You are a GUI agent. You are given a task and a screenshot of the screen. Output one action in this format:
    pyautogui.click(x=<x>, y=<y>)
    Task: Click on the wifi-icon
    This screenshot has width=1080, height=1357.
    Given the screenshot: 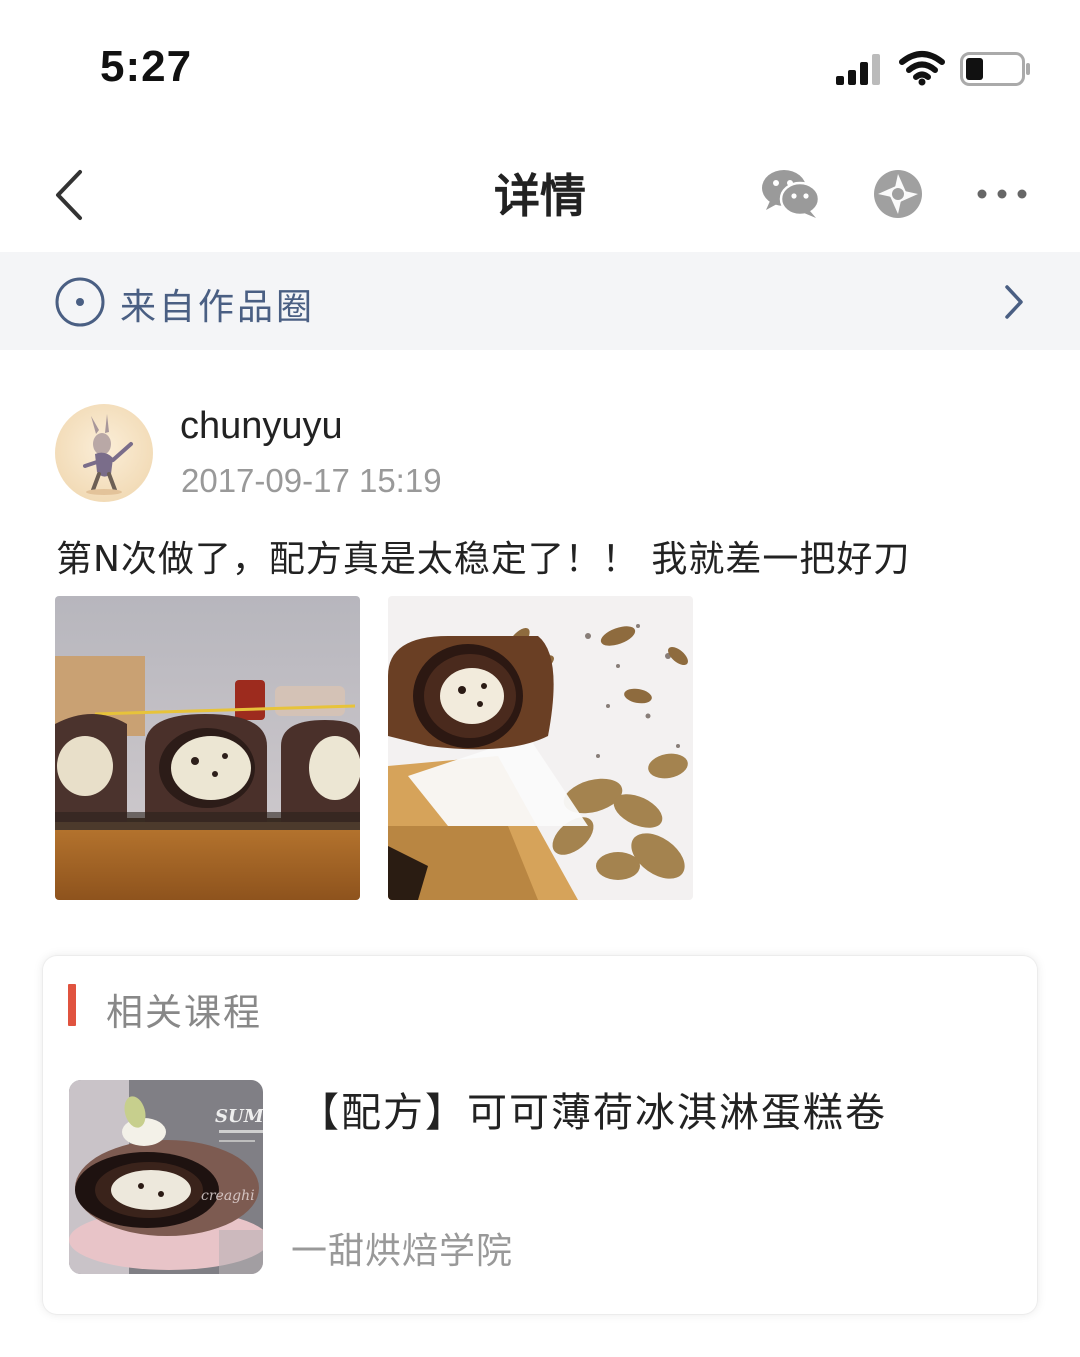 What is the action you would take?
    pyautogui.click(x=922, y=68)
    